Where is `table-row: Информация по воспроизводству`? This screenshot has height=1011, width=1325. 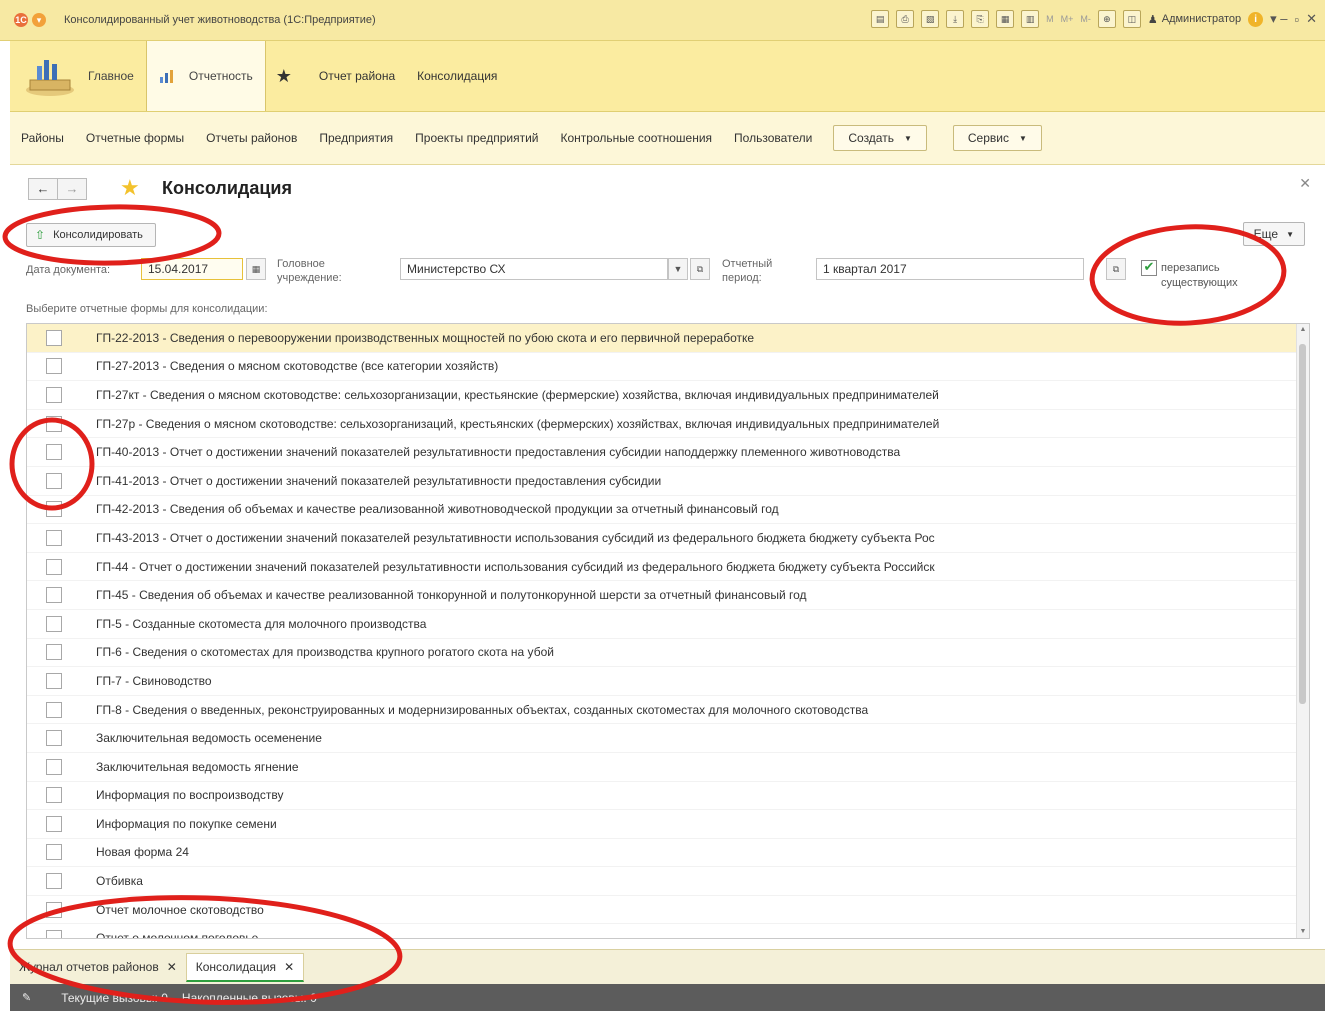
table-row: Информация по воспроизводству is located at coordinates (668, 796).